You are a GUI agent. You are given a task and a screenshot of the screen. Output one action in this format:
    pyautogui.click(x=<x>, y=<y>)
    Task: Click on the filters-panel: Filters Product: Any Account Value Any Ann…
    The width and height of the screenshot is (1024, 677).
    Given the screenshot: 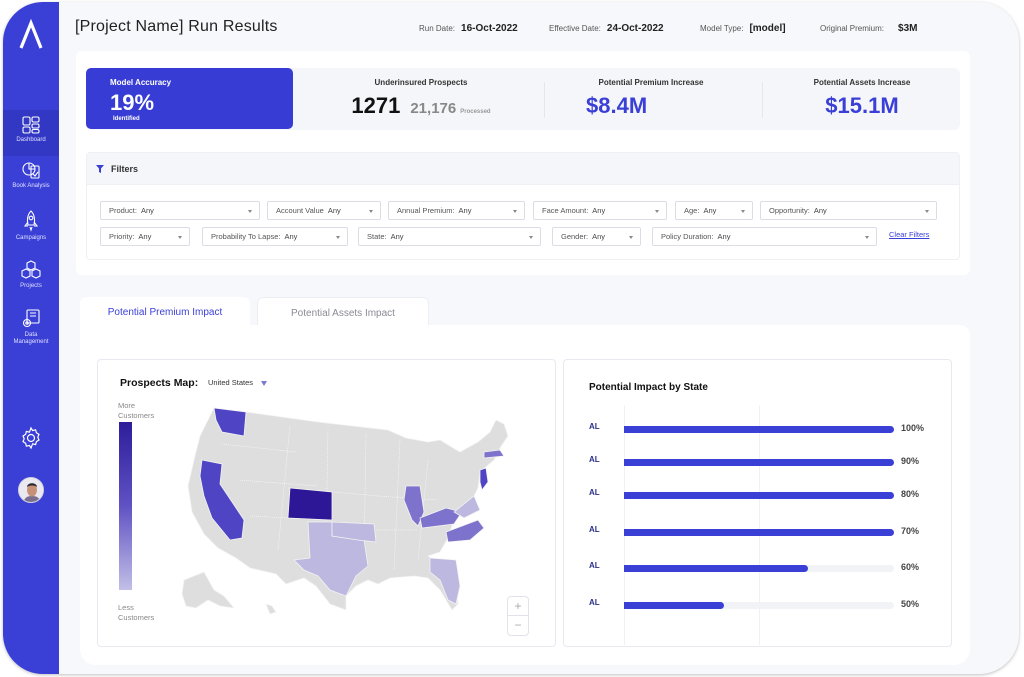 What is the action you would take?
    pyautogui.click(x=523, y=206)
    